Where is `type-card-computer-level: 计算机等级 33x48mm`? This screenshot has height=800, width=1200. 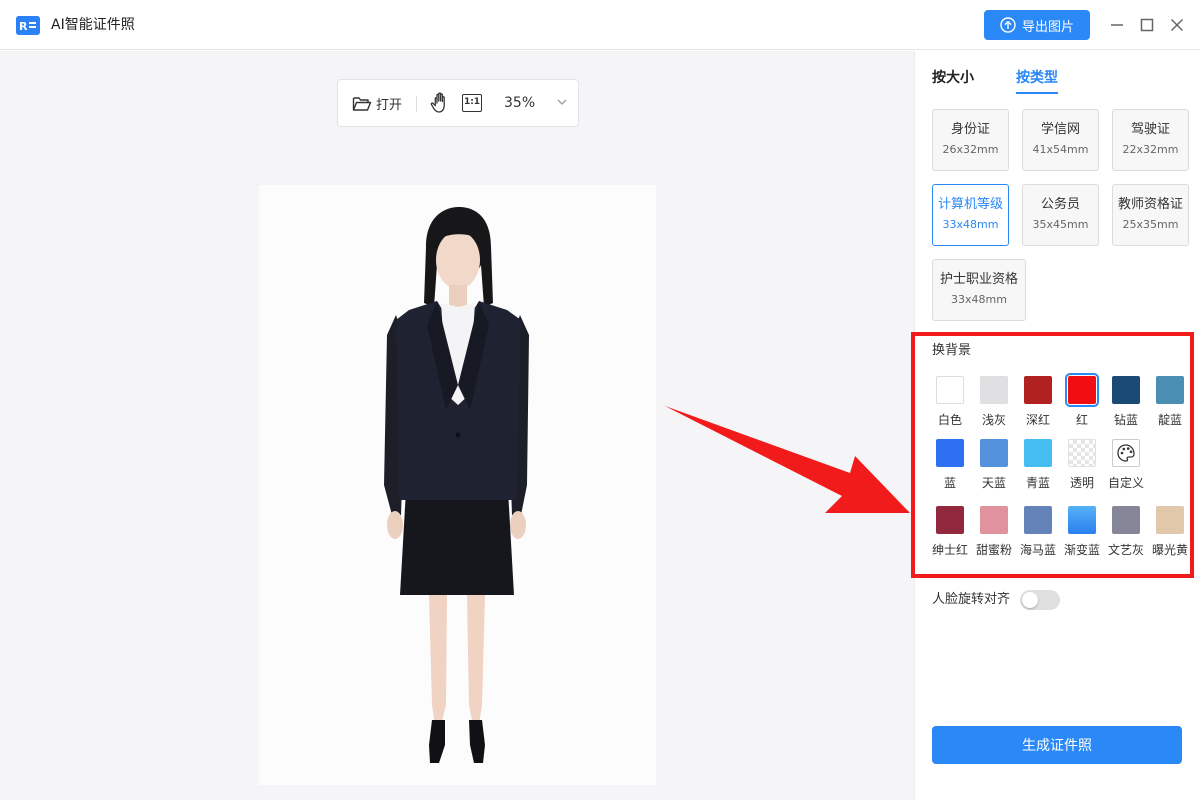
type-card-computer-level: 计算机等级 33x48mm is located at coordinates (970, 215).